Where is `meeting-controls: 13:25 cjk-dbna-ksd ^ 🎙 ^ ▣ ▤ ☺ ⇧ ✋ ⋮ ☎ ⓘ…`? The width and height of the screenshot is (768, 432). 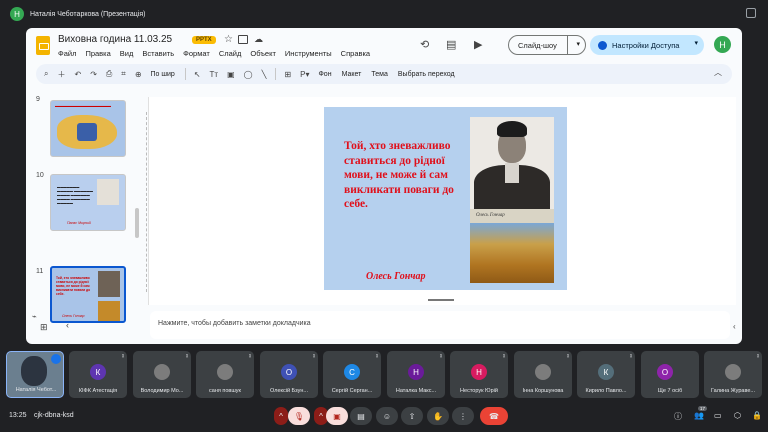
meeting-controls: 13:25 cjk-dbna-ksd ^ 🎙 ^ ▣ ▤ ☺ ⇧ ✋ ⋮ ☎ ⓘ… is located at coordinates (384, 417).